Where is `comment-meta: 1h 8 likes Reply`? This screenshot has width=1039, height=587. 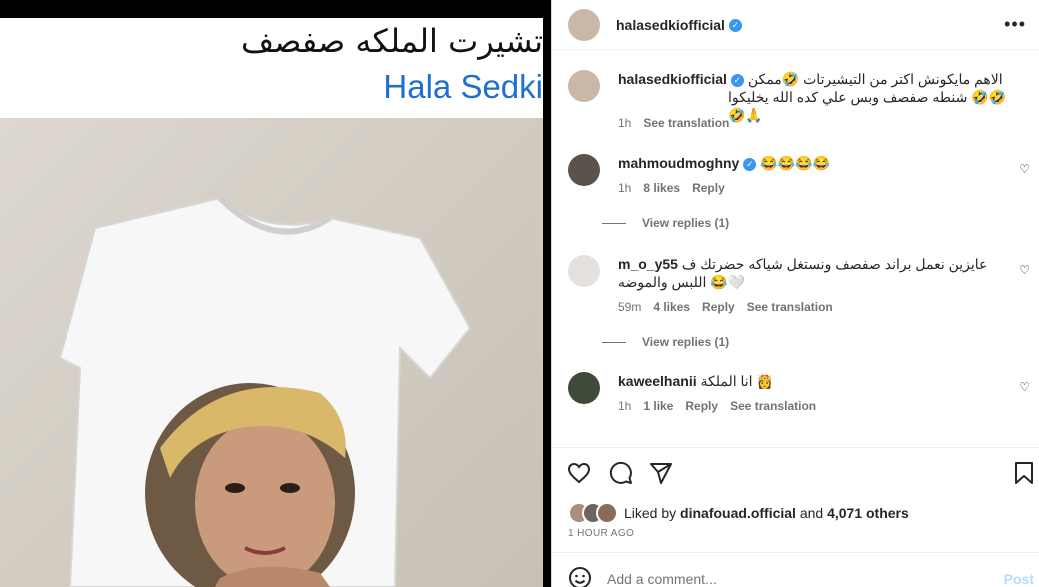 comment-meta: 1h 8 likes Reply is located at coordinates (677, 188).